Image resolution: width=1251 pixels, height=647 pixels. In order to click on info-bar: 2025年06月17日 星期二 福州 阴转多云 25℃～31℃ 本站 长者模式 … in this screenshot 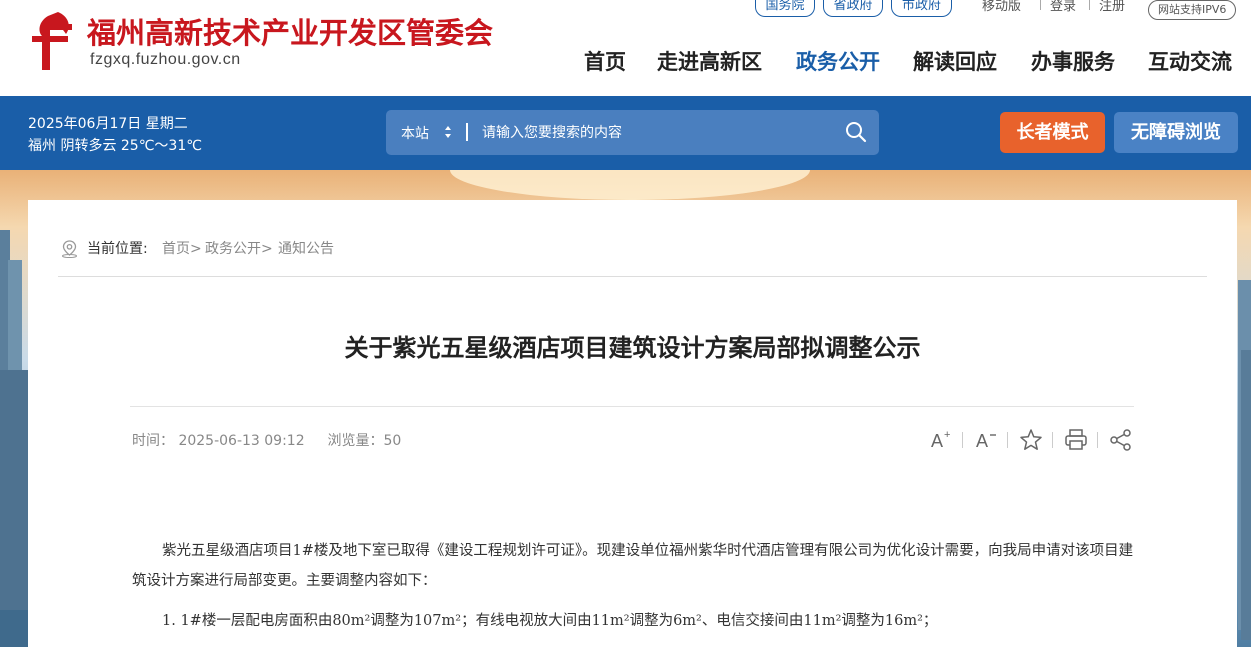, I will do `click(625, 133)`.